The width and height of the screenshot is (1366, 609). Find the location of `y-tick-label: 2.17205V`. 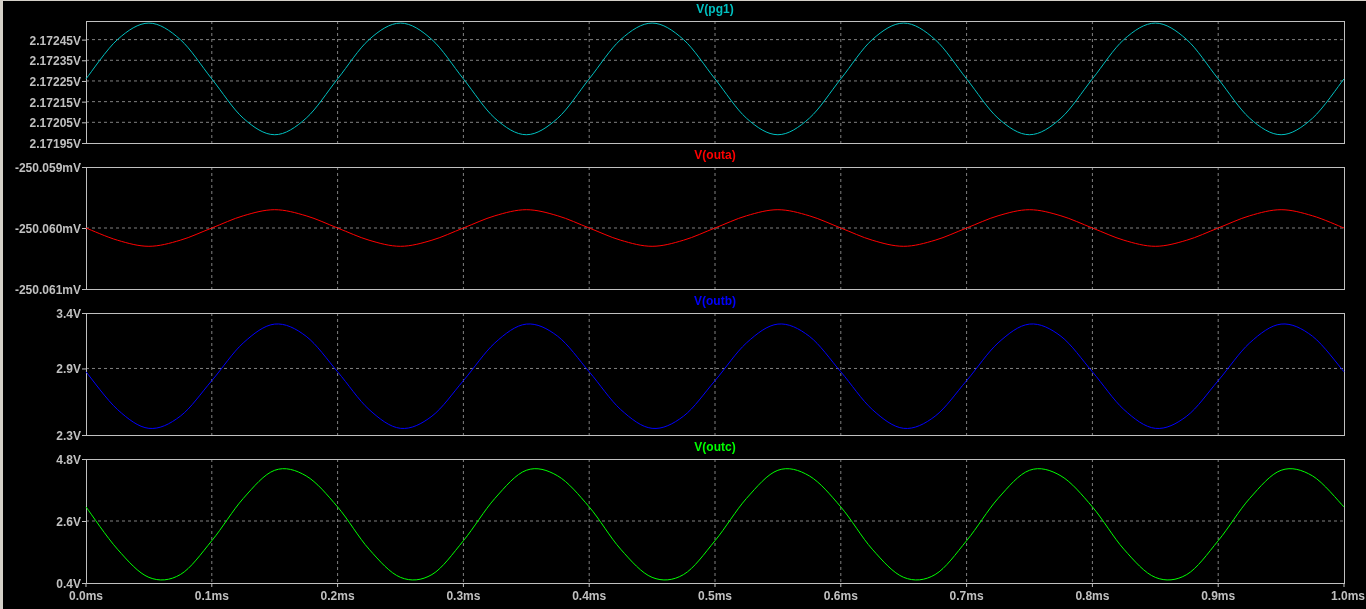

y-tick-label: 2.17205V is located at coordinates (55, 123).